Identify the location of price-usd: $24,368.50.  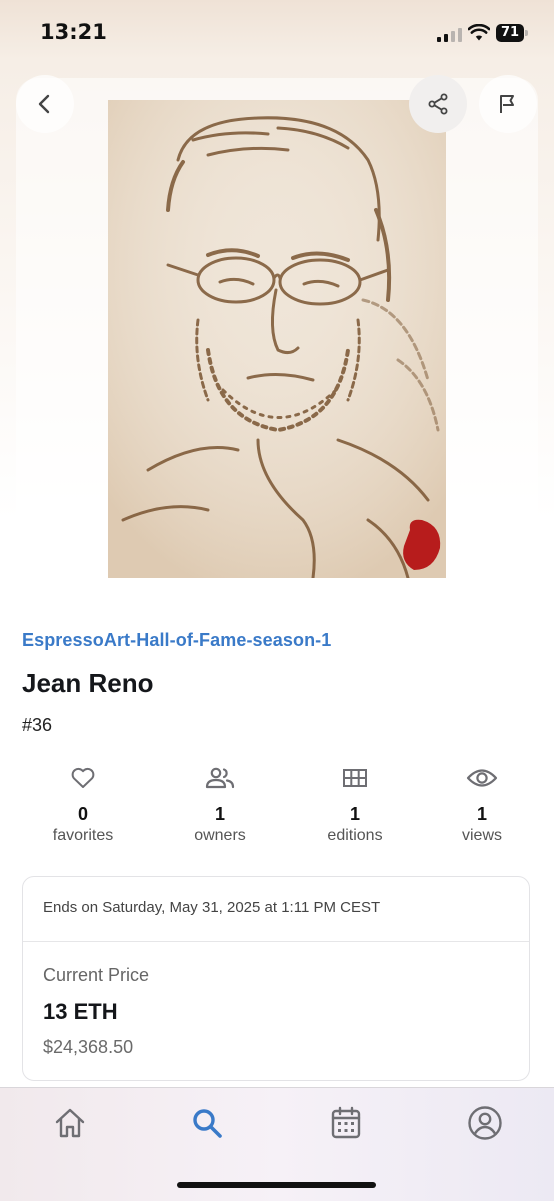
(88, 1047).